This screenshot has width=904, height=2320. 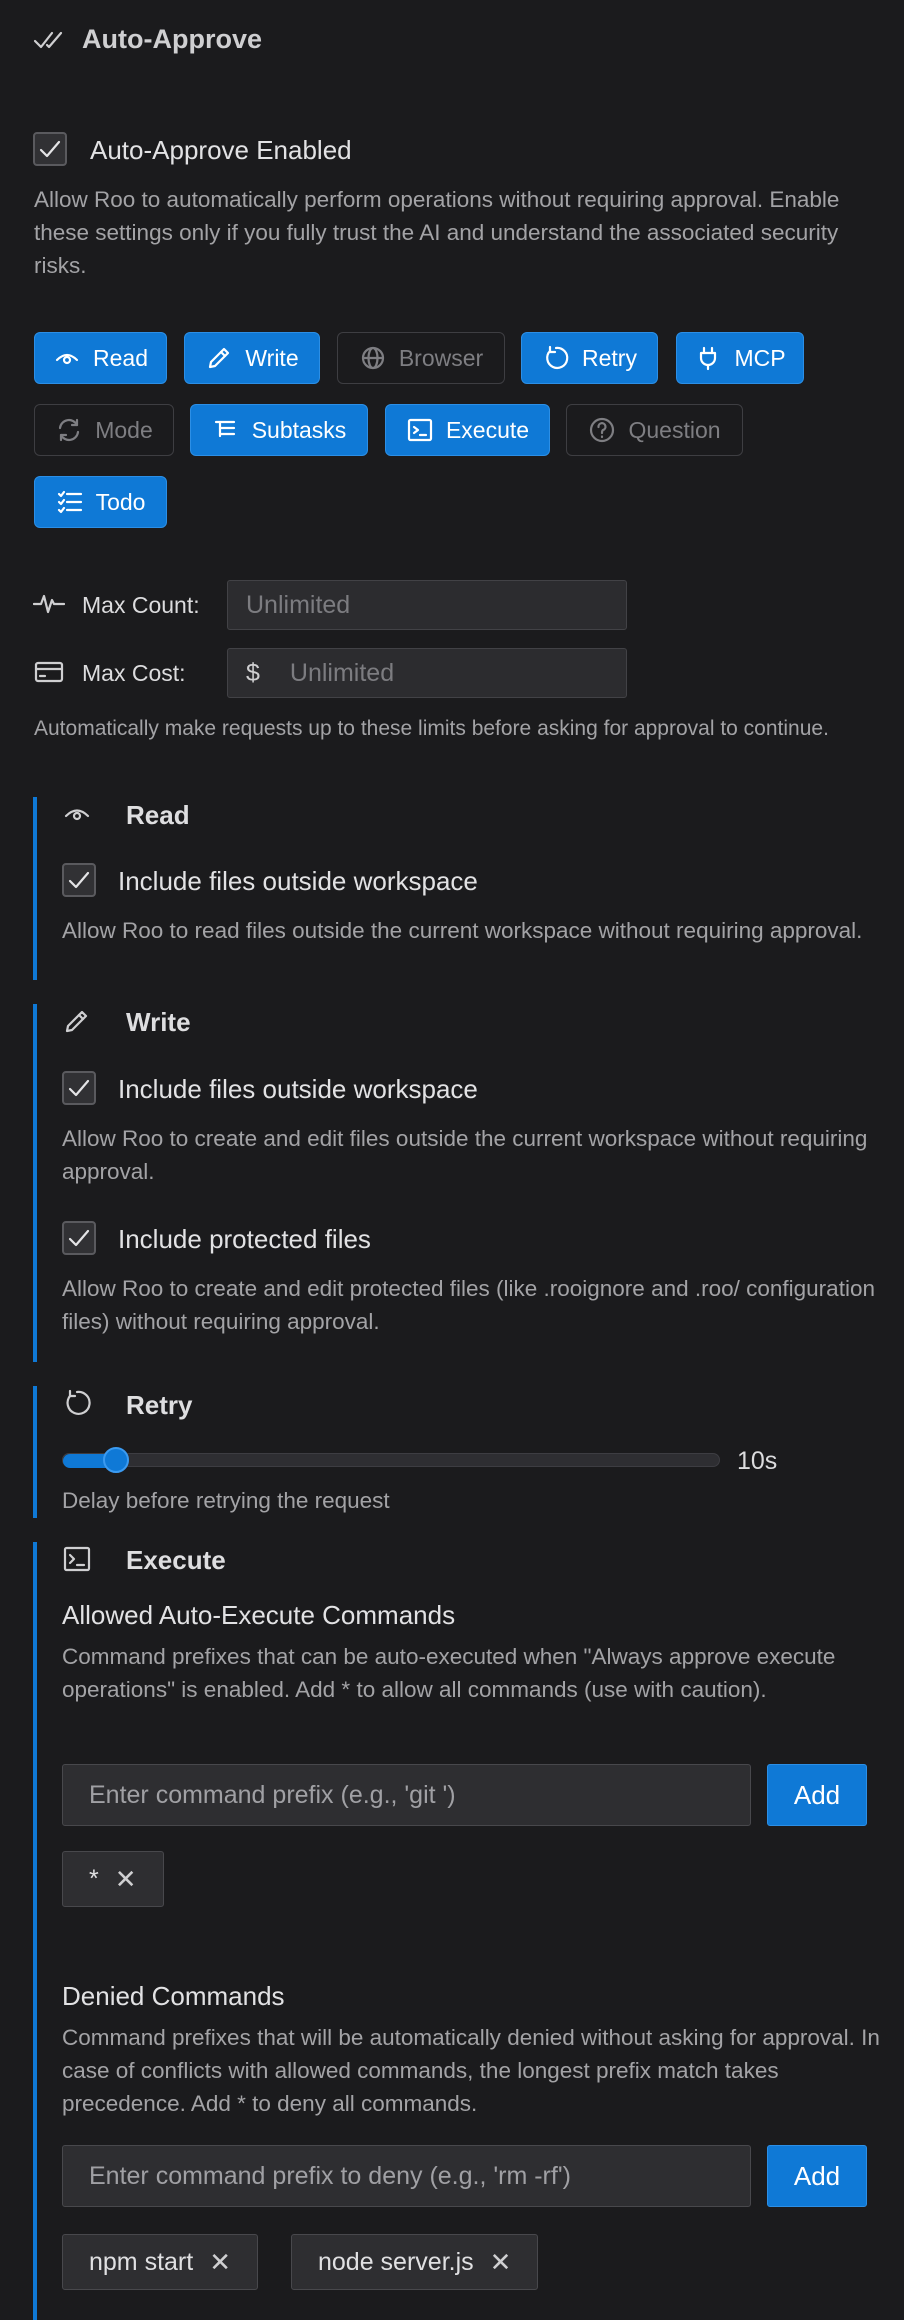 What do you see at coordinates (602, 430) in the screenshot?
I see `question-icon` at bounding box center [602, 430].